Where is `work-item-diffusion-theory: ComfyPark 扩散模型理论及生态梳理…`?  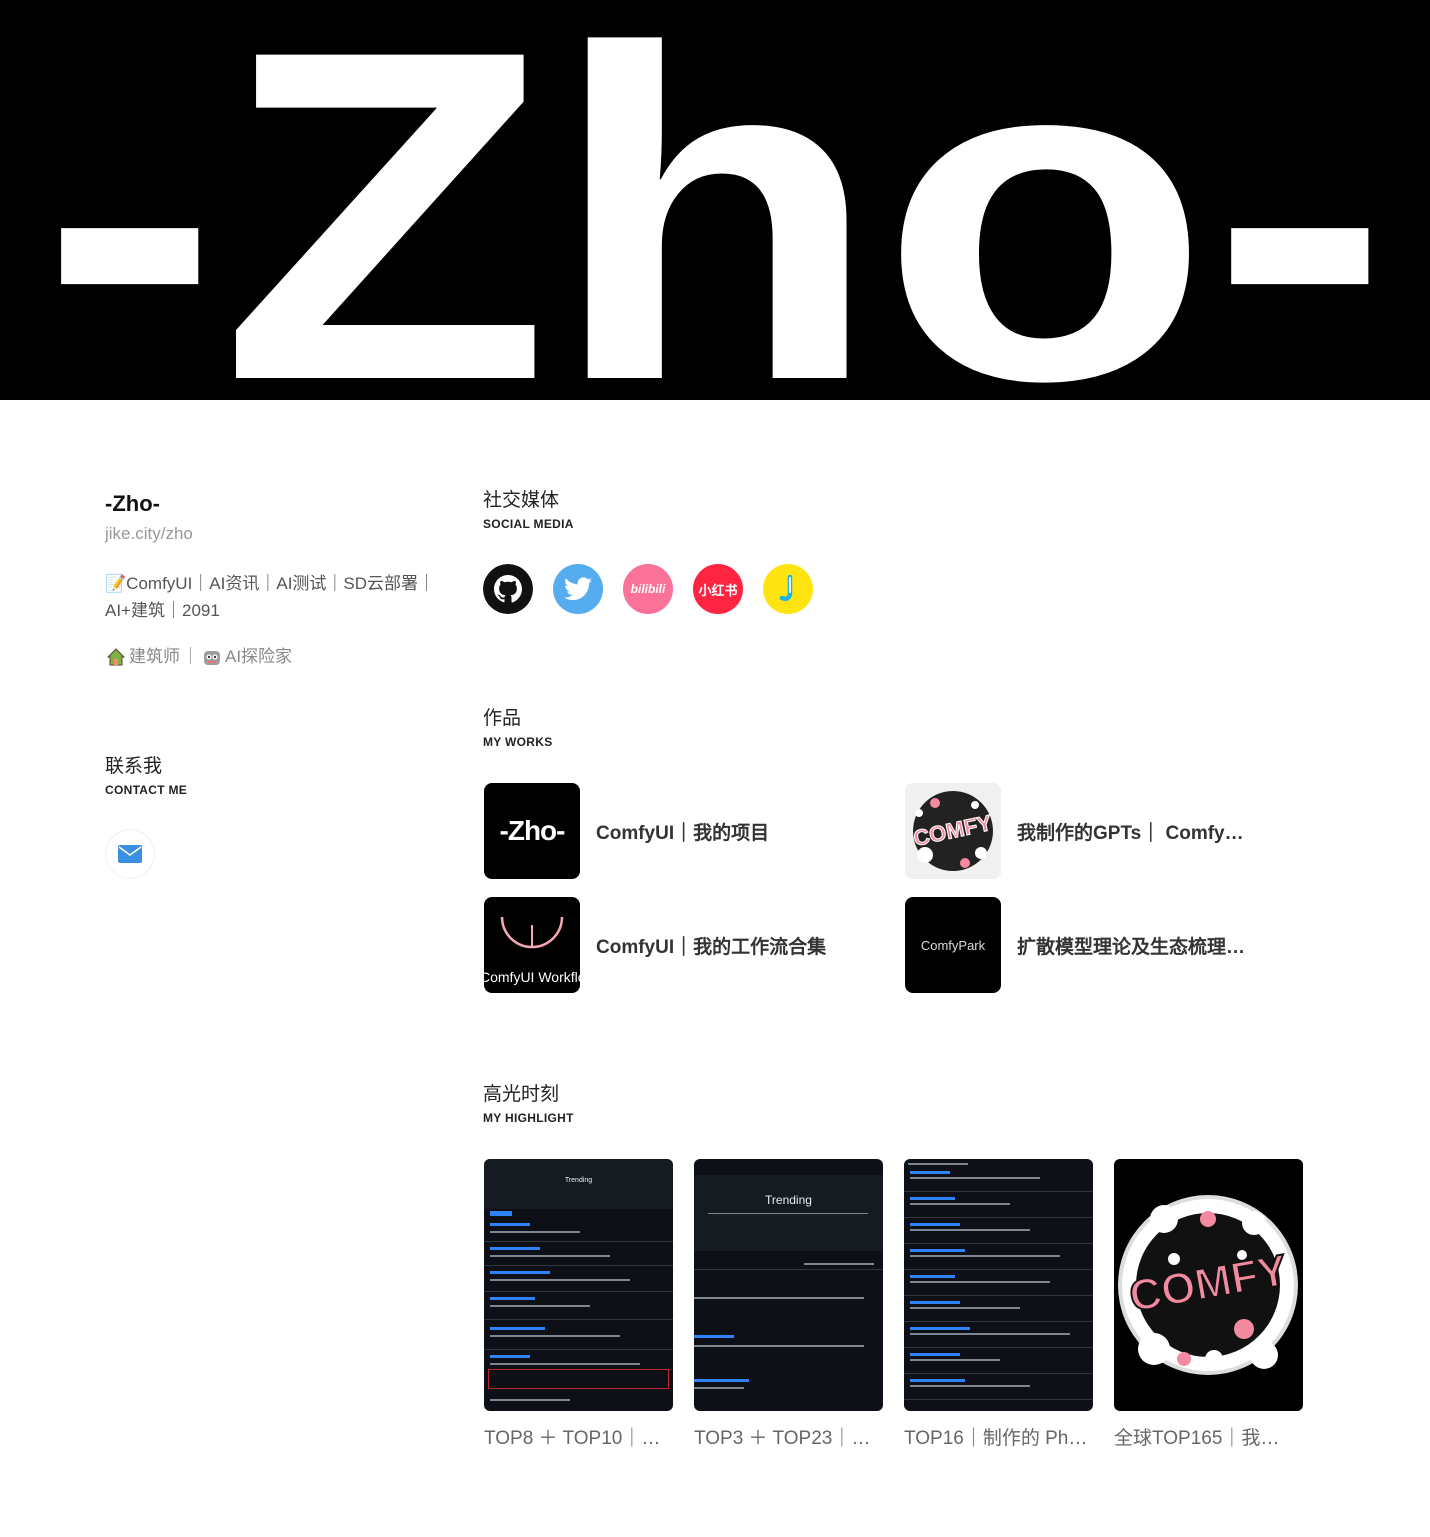 work-item-diffusion-theory: ComfyPark 扩散模型理论及生态梳理… is located at coordinates (1105, 945).